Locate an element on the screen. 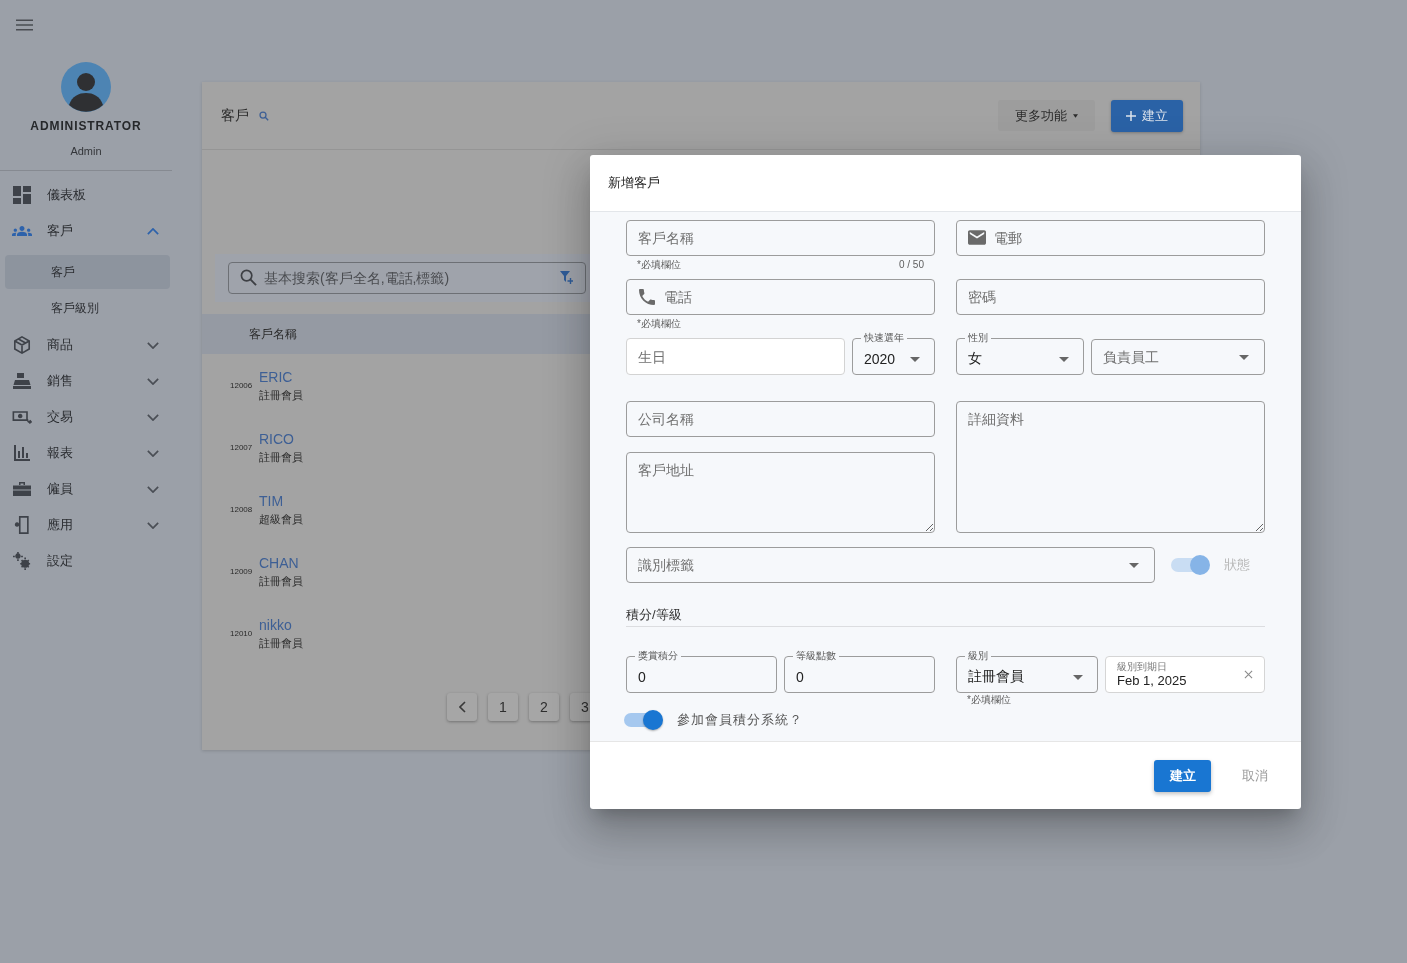 This screenshot has width=1407, height=963. details-field: 詳細資料 is located at coordinates (1110, 467).